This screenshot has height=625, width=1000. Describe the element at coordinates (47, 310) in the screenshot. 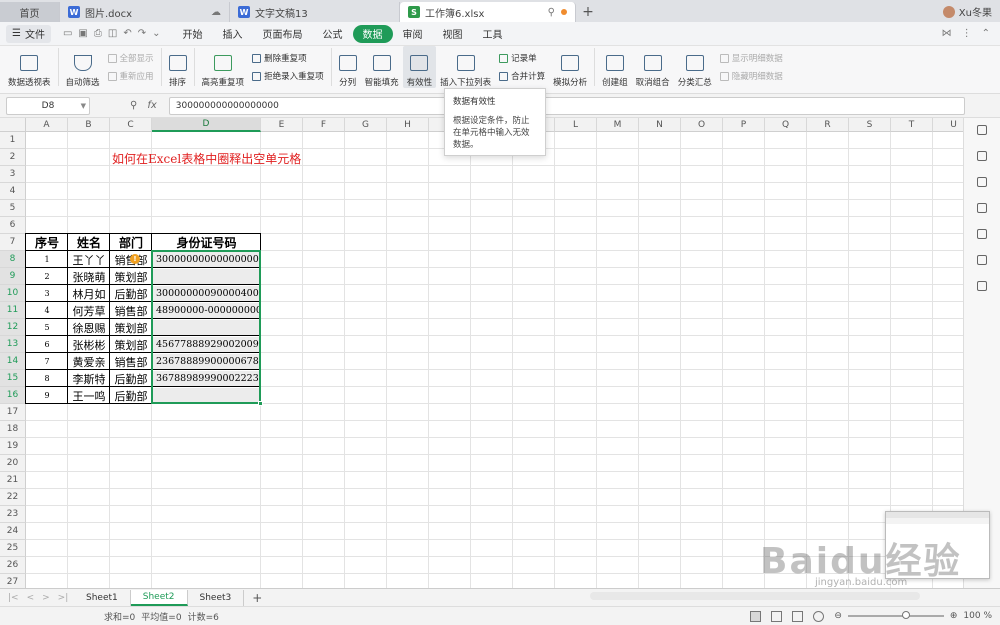

I see `table-cell: 4` at that location.